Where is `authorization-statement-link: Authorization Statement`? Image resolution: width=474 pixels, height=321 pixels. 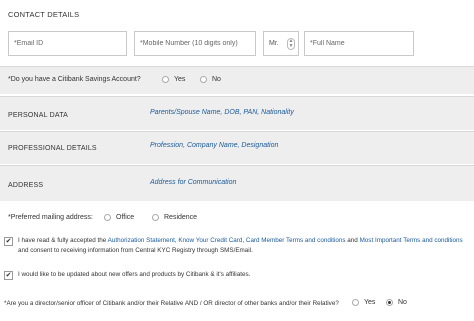
authorization-statement-link: Authorization Statement is located at coordinates (141, 240).